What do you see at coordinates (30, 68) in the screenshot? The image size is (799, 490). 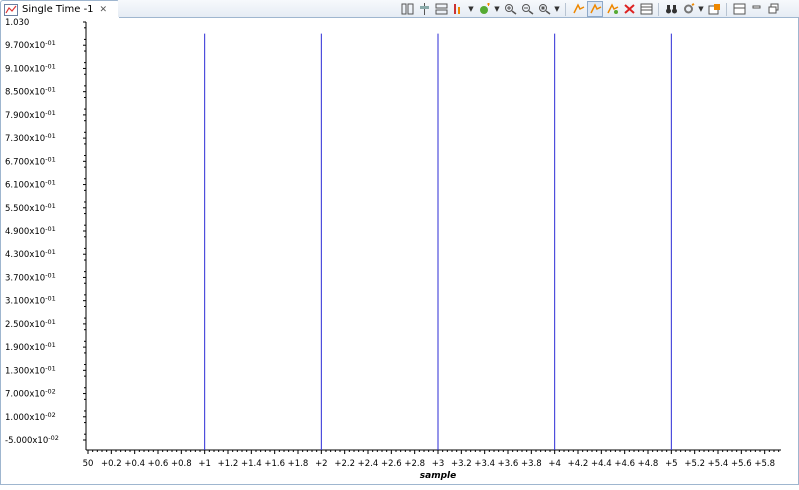 I see `y-tick-label: 9.100x10-01` at bounding box center [30, 68].